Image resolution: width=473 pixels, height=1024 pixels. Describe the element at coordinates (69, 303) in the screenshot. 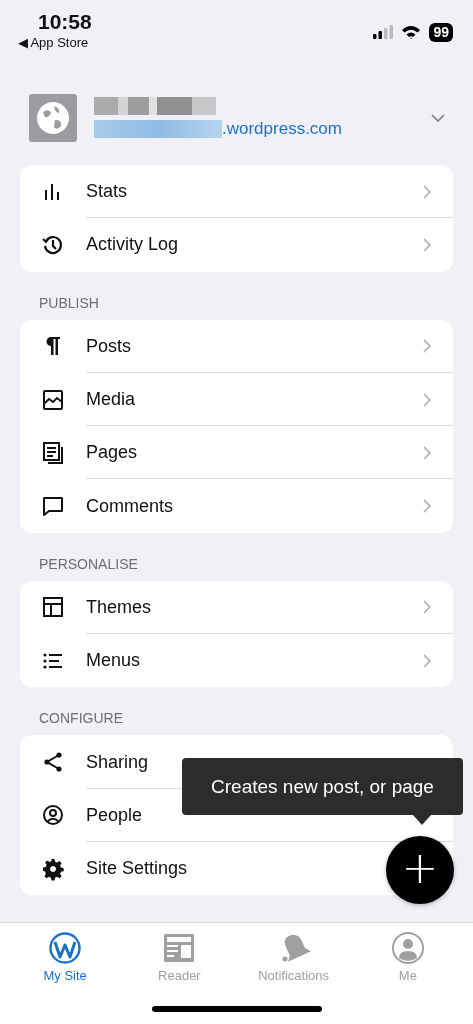

I see `section-header: PUBLISH` at that location.